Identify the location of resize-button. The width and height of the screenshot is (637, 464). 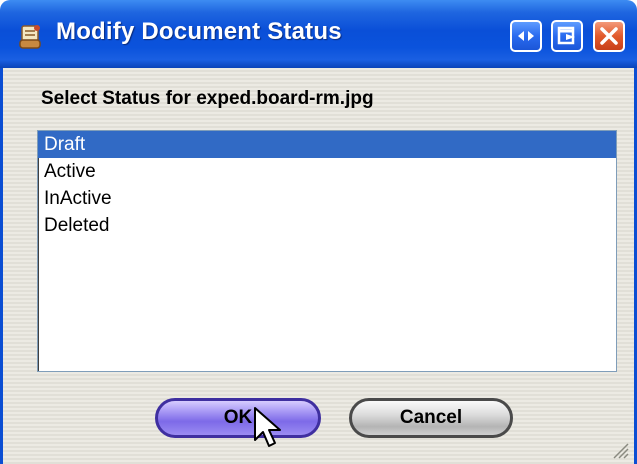
(526, 36).